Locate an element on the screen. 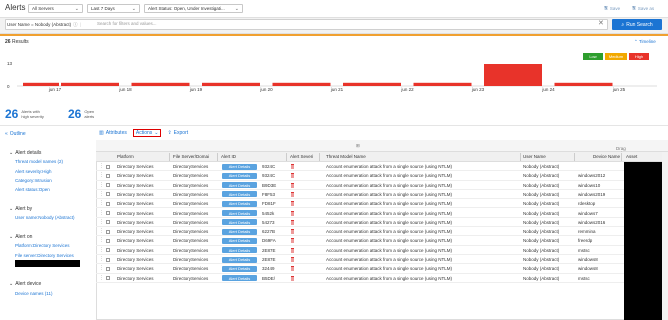  stat-high-severity: 26 Alerts with high severity is located at coordinates (24, 114).